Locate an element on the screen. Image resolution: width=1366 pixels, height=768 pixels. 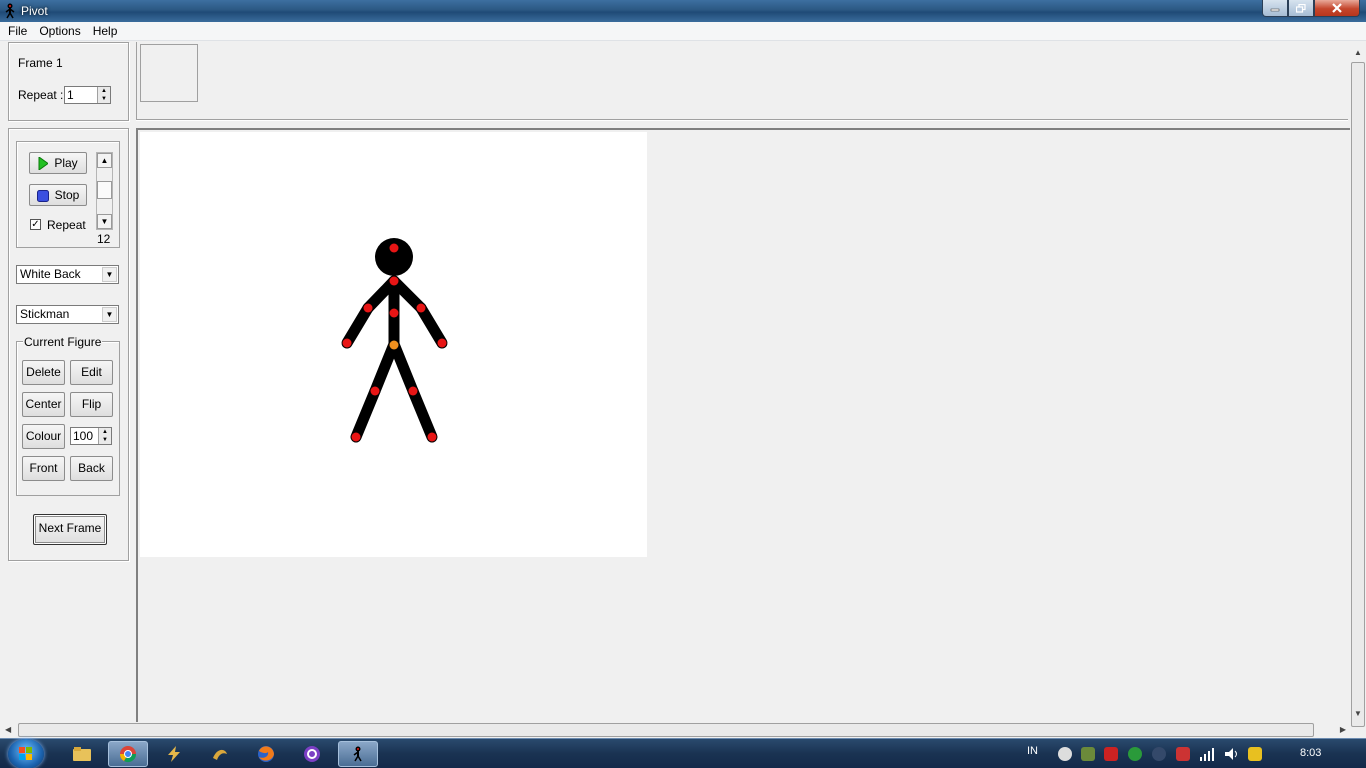
background-select: White Back ▼ is located at coordinates (67, 274).